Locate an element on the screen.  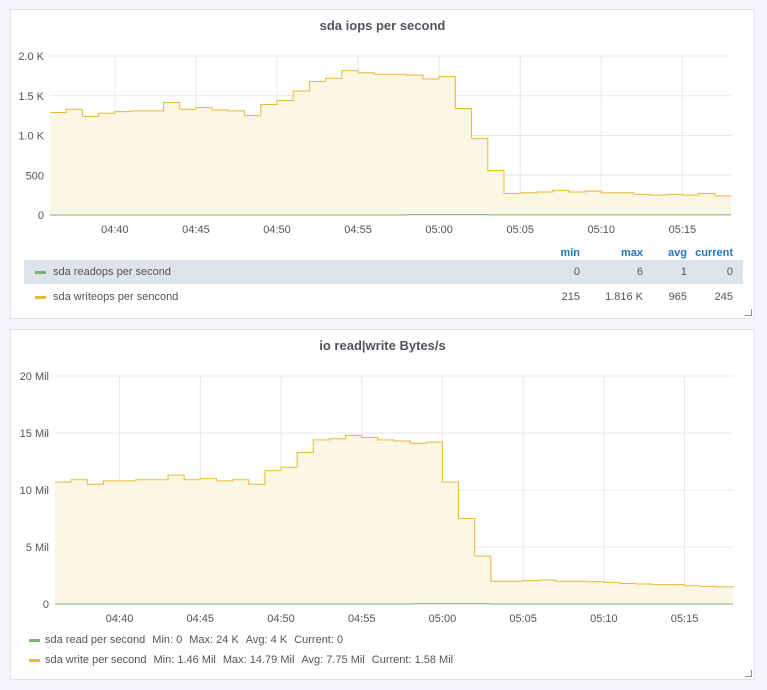
legend-header-current: current is located at coordinates (714, 253).